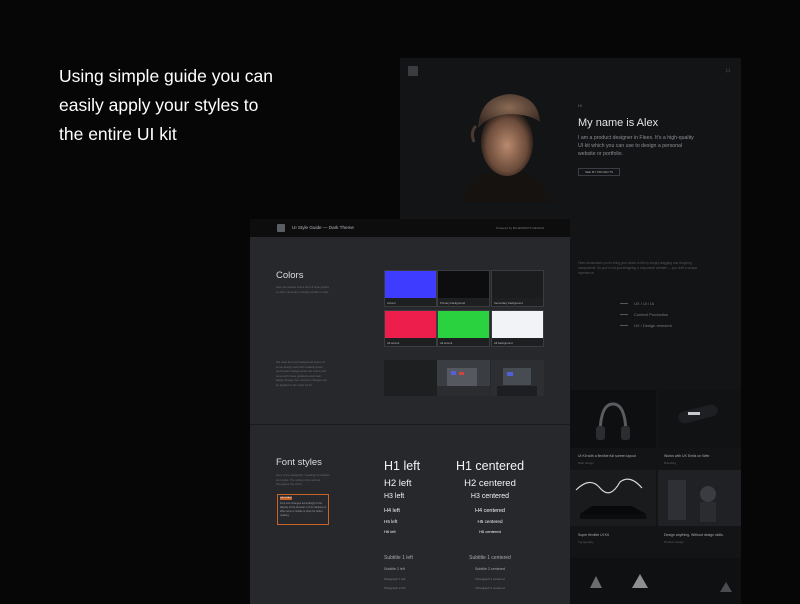  What do you see at coordinates (687, 456) in the screenshot?
I see `tile-title: Works with UX Emils on Web` at bounding box center [687, 456].